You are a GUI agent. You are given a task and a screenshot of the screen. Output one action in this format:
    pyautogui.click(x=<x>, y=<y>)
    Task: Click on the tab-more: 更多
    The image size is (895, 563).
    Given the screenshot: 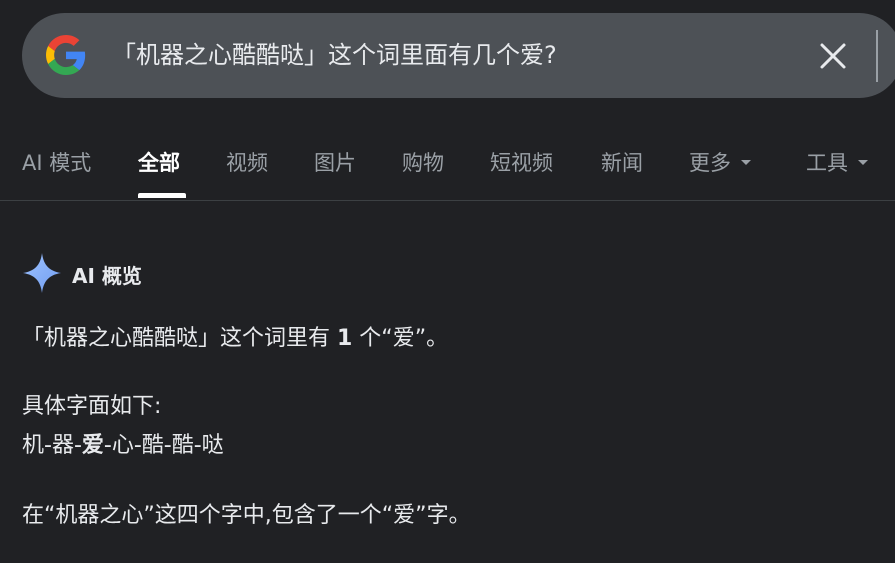 What is the action you would take?
    pyautogui.click(x=720, y=163)
    